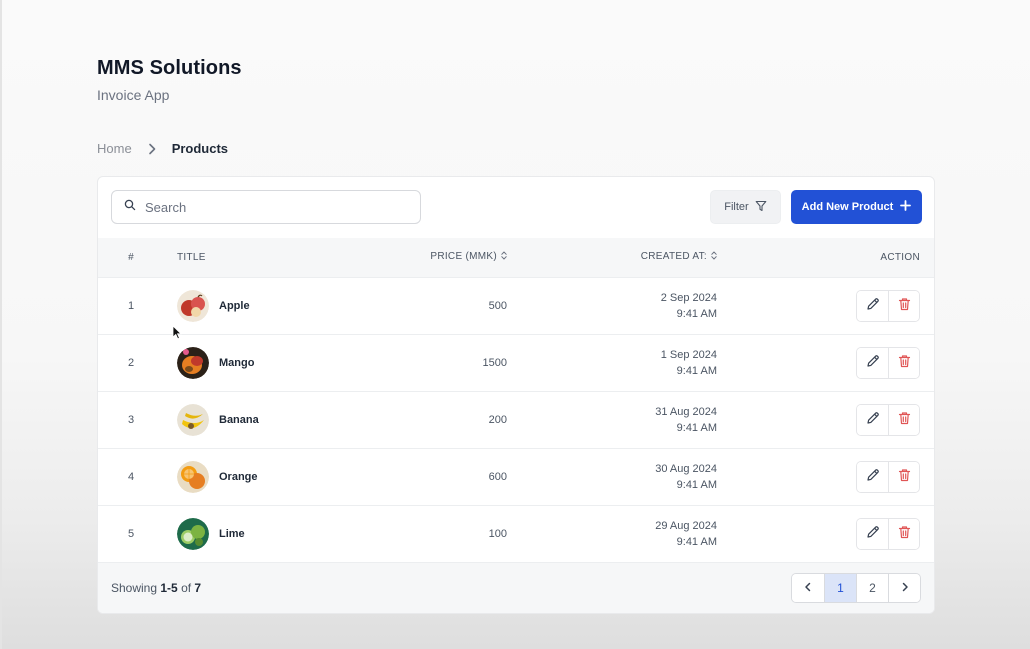  What do you see at coordinates (761, 207) in the screenshot?
I see `filter-icon` at bounding box center [761, 207].